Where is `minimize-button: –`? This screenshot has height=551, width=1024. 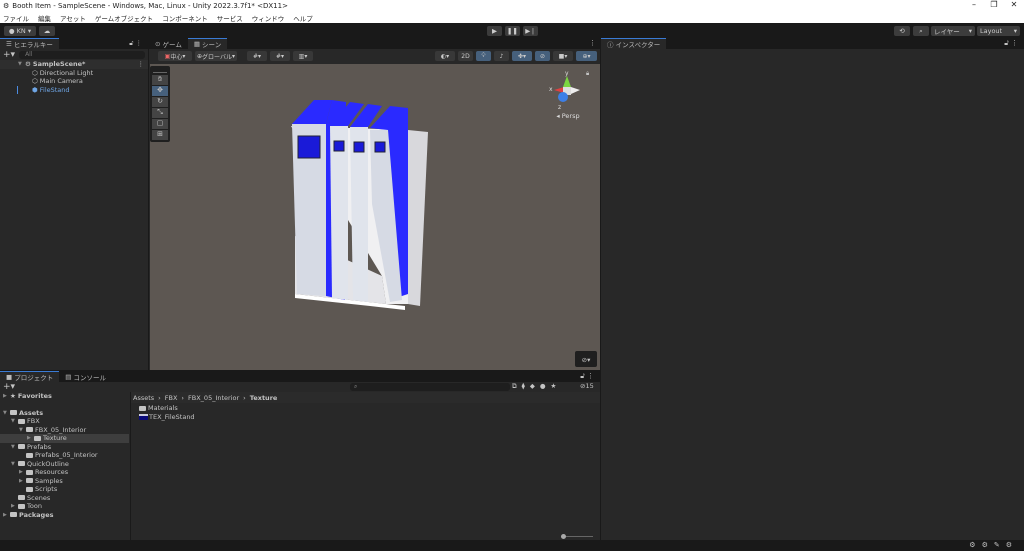 minimize-button: – is located at coordinates (974, 4).